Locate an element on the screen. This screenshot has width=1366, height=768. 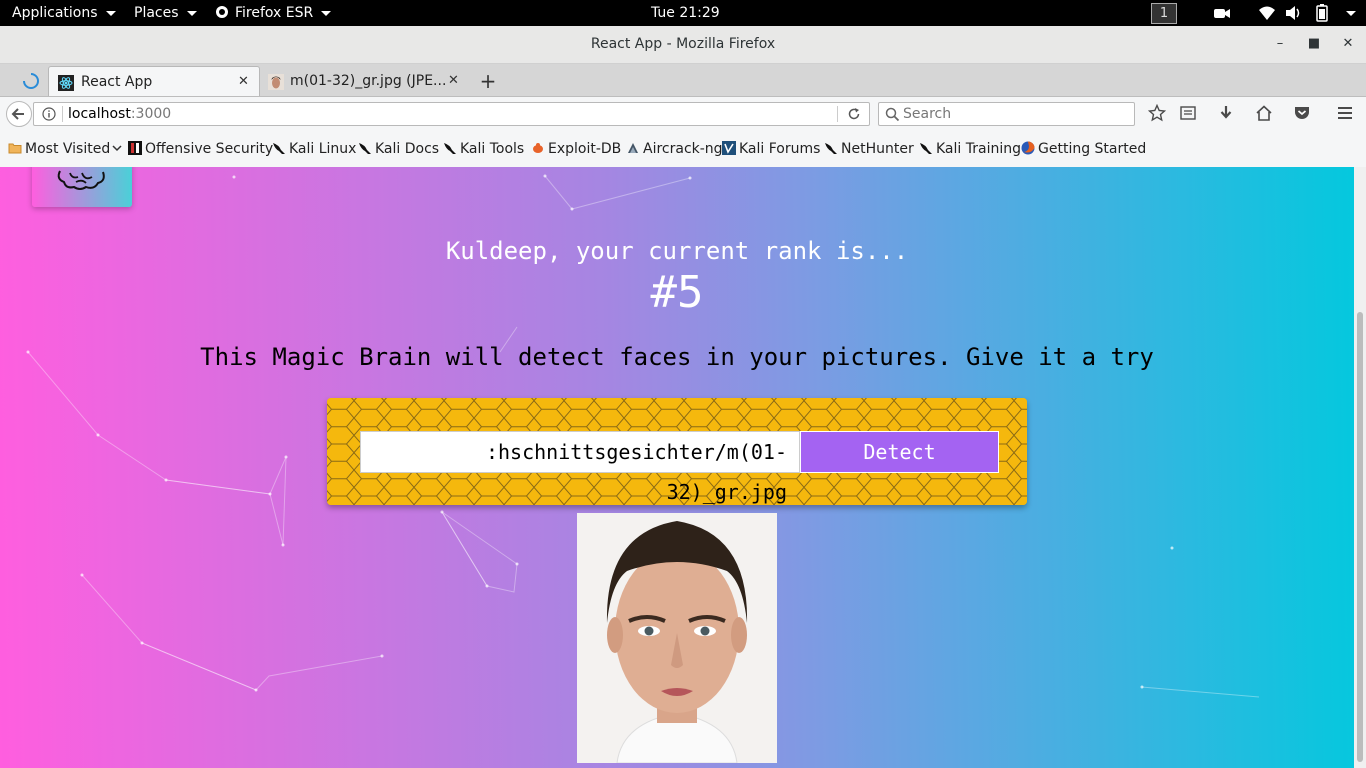
brain-icon is located at coordinates (81, 180).